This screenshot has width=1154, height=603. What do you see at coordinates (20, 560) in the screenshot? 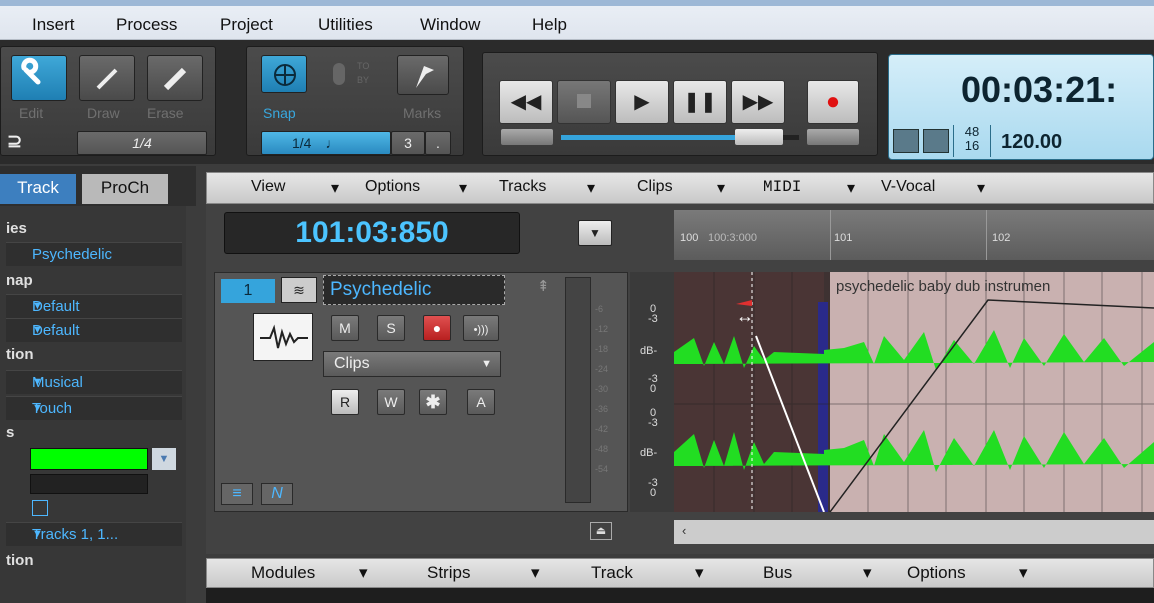
I see `section-automation: tion` at bounding box center [20, 560].